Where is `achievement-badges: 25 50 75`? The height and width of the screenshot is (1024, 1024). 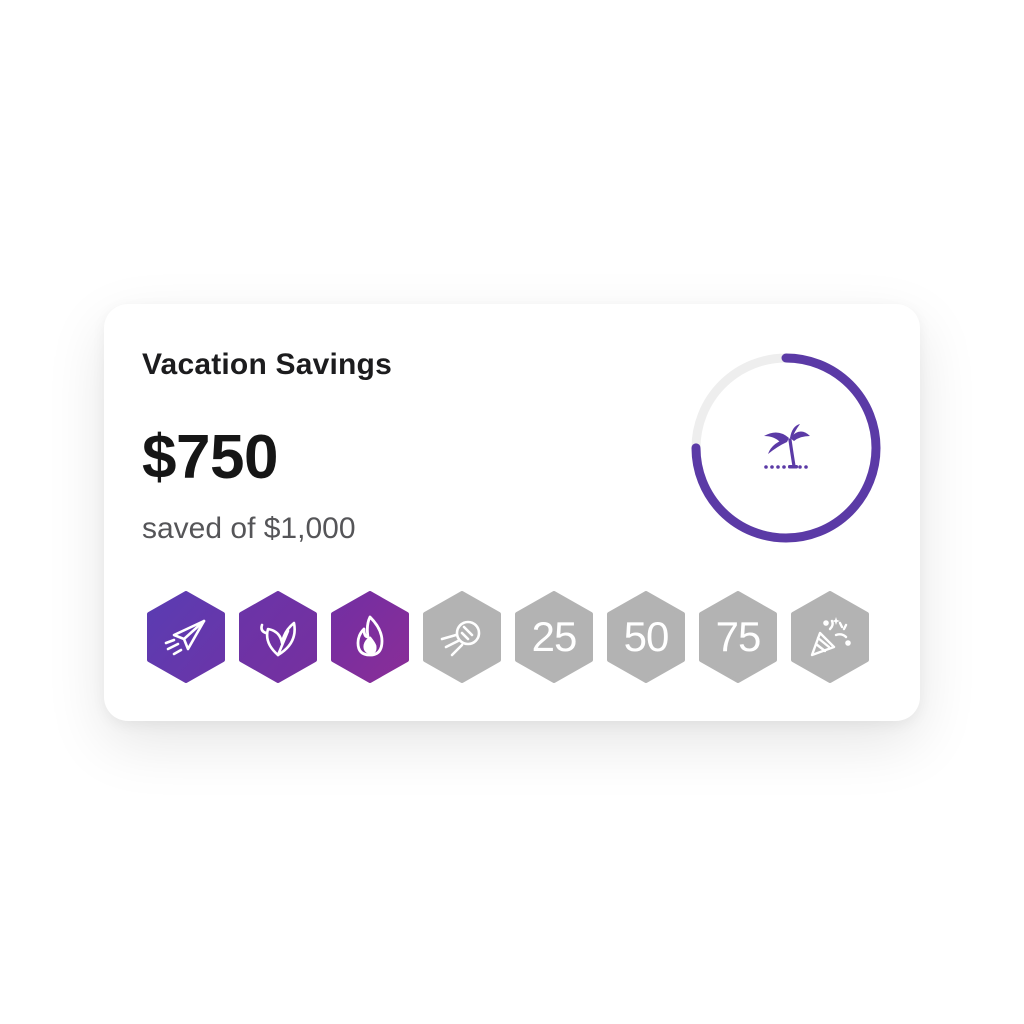
achievement-badges: 25 50 75 is located at coordinates (508, 637).